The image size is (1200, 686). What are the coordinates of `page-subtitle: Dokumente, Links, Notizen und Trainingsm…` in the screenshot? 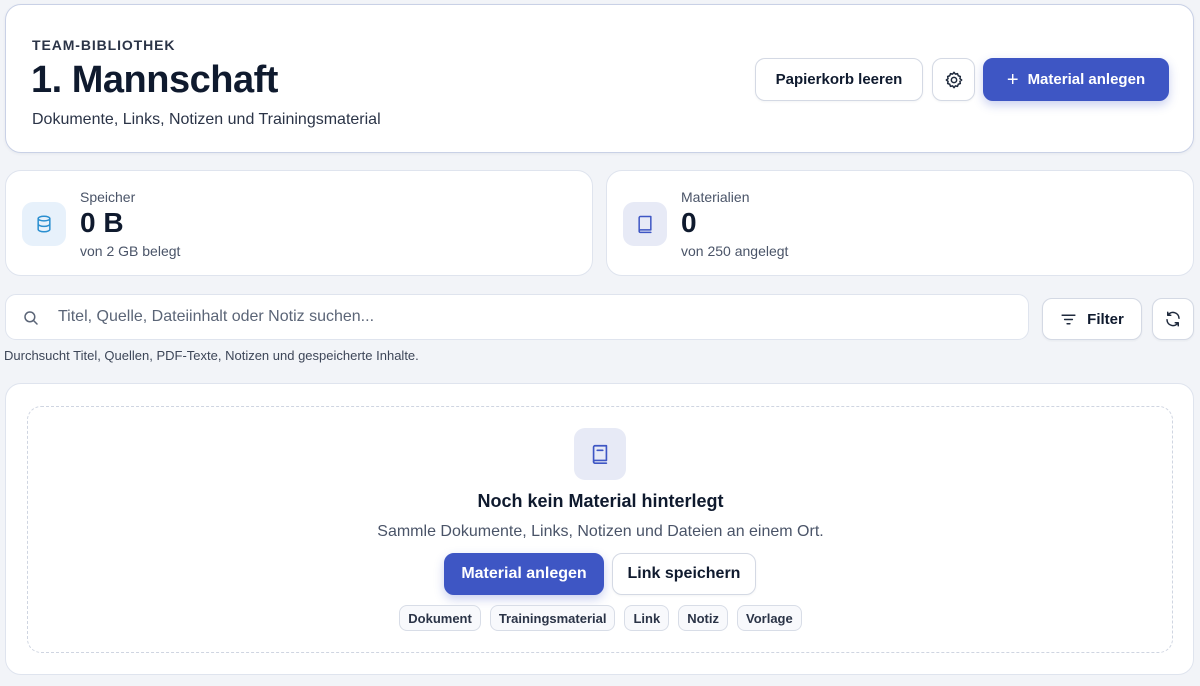 It's located at (206, 119).